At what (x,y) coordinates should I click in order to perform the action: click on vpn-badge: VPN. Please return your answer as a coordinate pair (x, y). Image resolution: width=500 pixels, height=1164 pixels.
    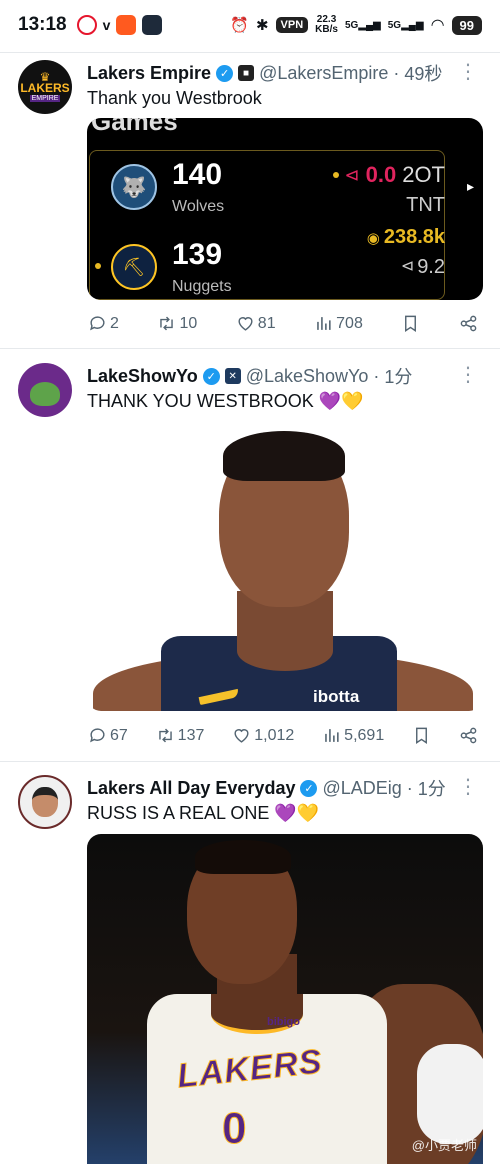
    Looking at the image, I should click on (292, 25).